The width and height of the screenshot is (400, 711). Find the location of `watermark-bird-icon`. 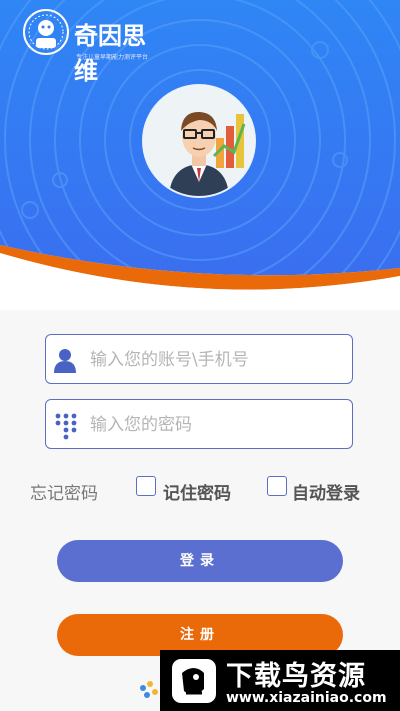

watermark-bird-icon is located at coordinates (193, 681).